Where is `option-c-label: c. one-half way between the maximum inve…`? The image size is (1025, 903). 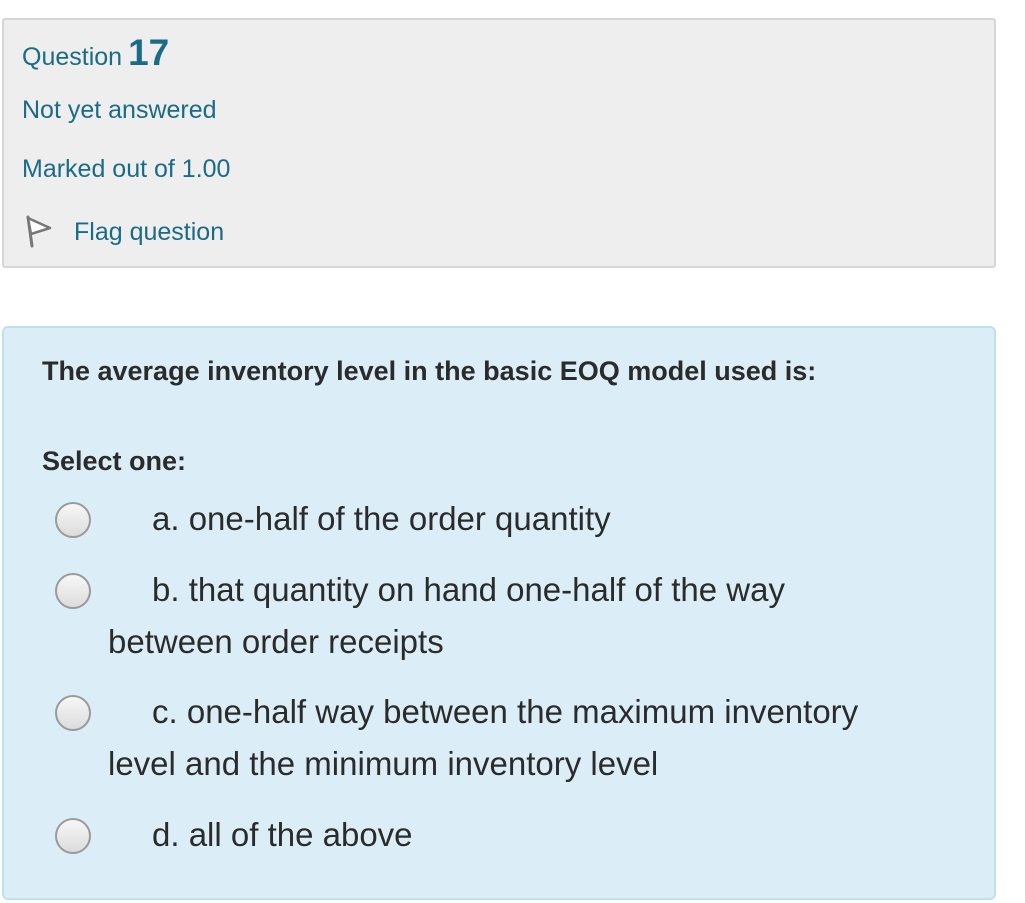
option-c-label: c. one-half way between the maximum inve… is located at coordinates (508, 738).